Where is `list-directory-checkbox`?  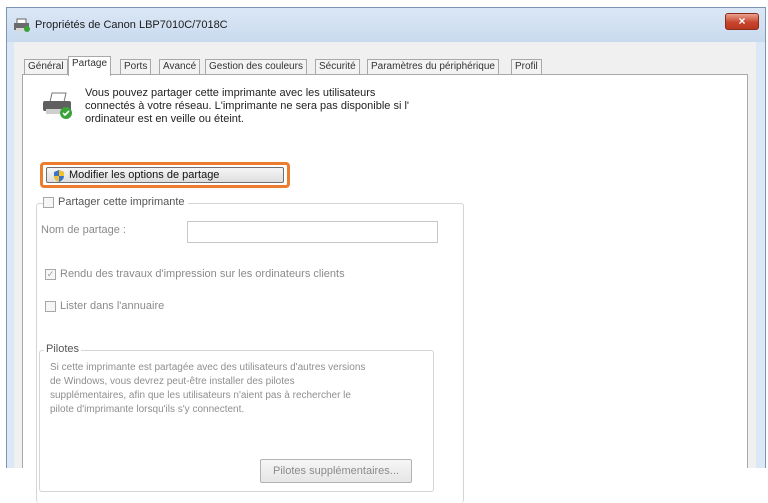 list-directory-checkbox is located at coordinates (50, 306).